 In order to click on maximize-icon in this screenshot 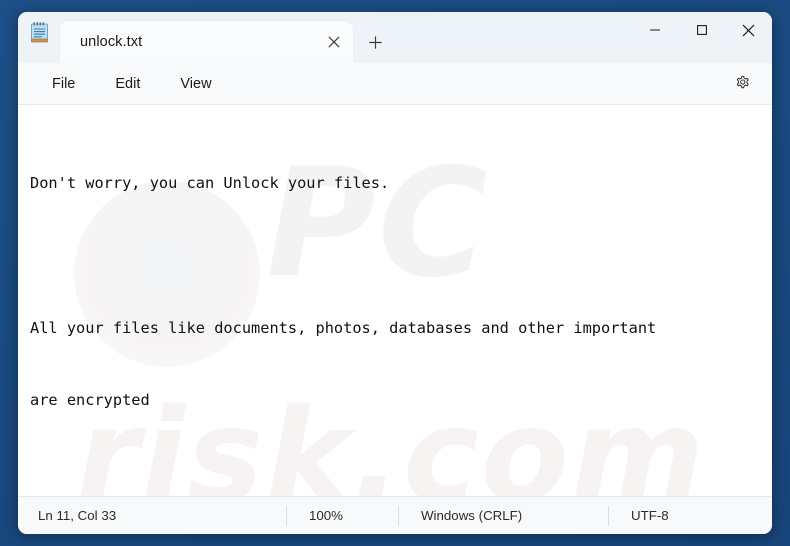, I will do `click(701, 30)`.